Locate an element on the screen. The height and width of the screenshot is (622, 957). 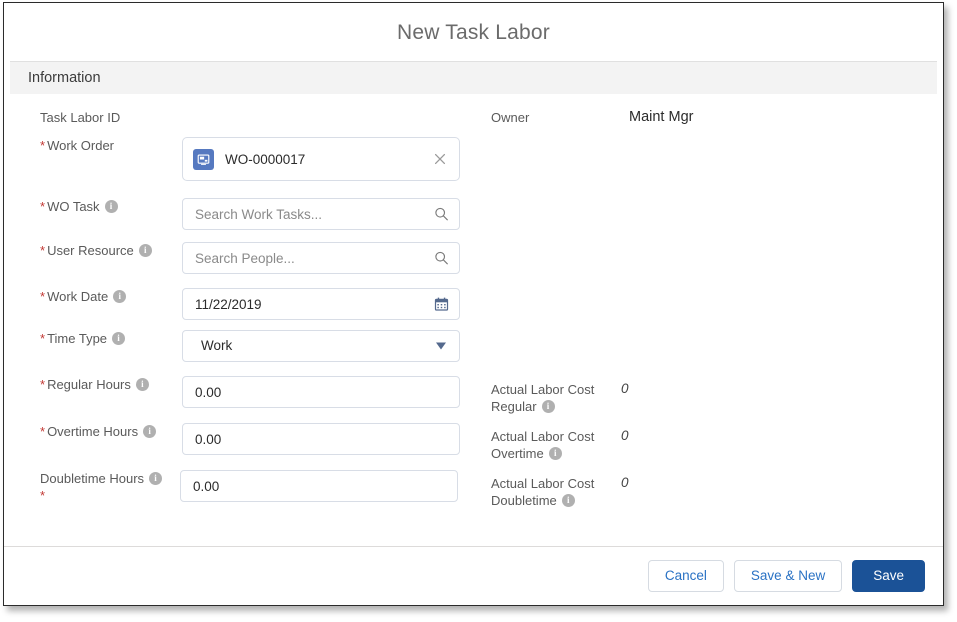
modal-header: New Task Labor is located at coordinates (473, 32).